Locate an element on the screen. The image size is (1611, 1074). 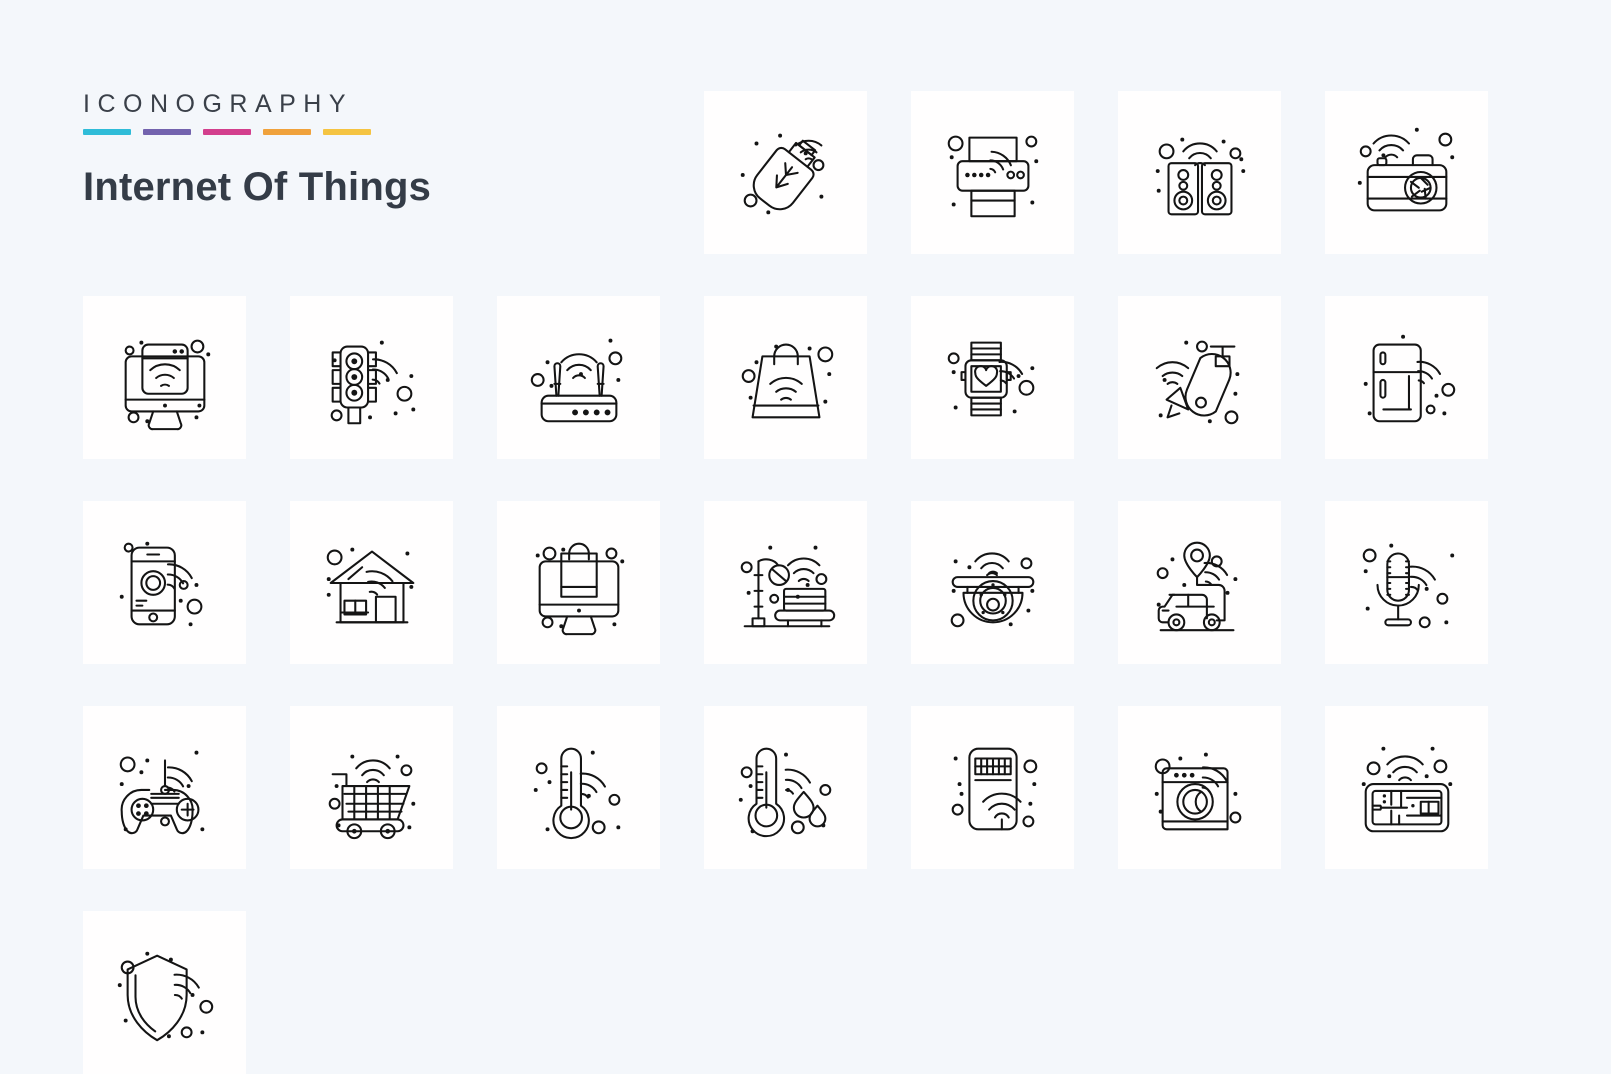
smart-shopping-bag-icon is located at coordinates (787, 380).